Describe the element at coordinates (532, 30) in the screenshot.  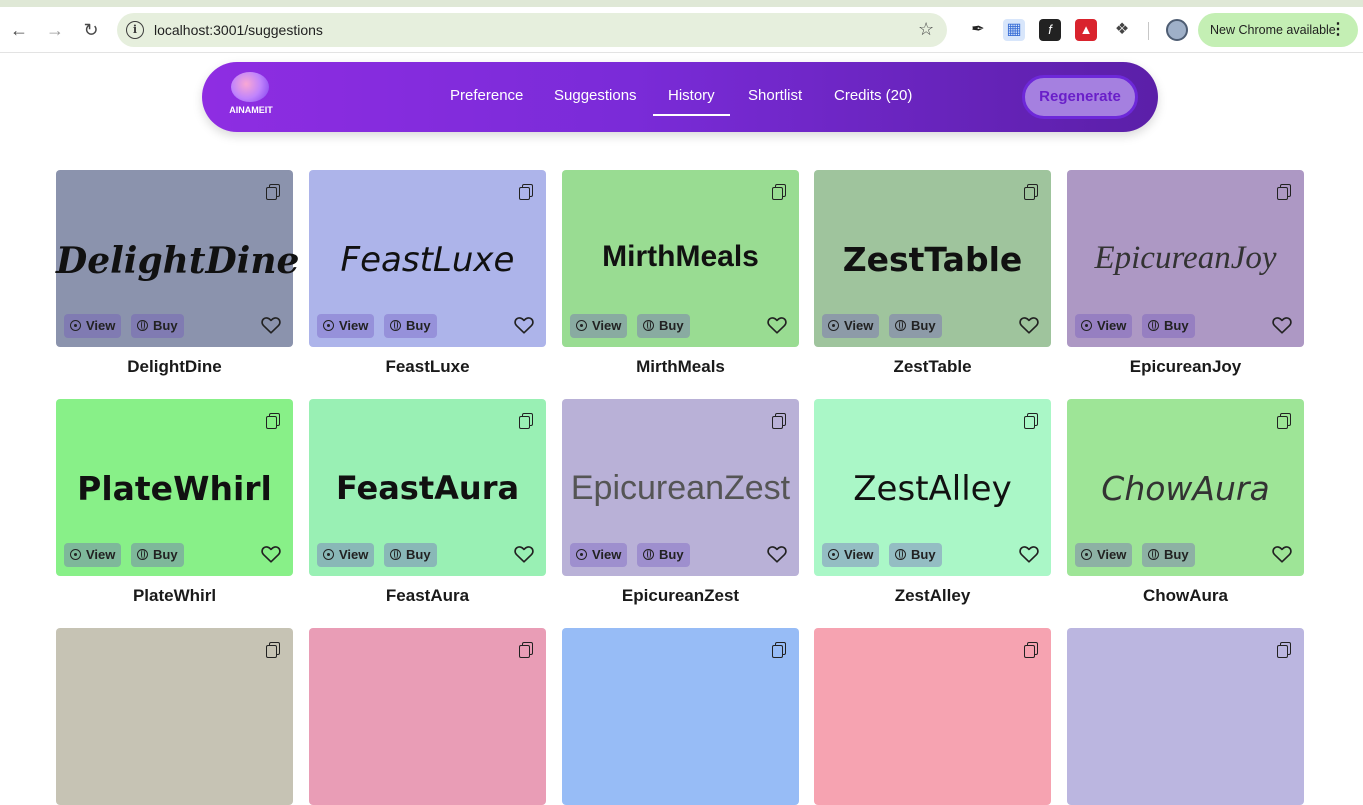
I see `address-bar: i localhost:3001/suggestions ☆` at that location.